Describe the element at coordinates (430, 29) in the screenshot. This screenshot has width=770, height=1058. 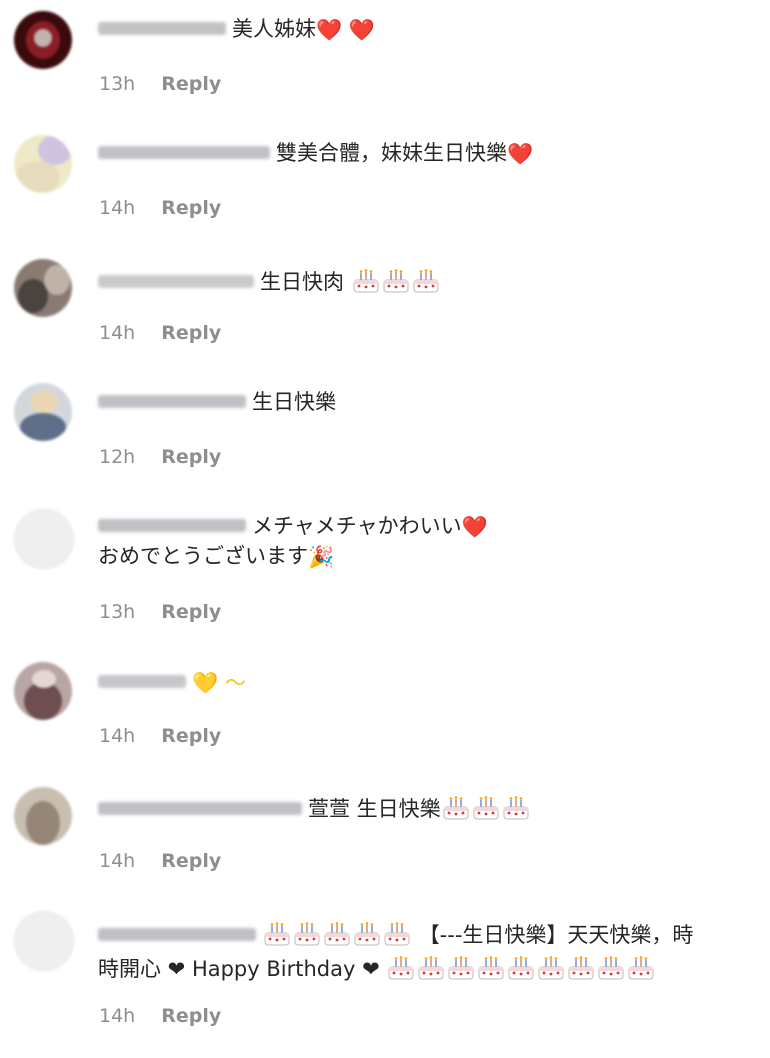
I see `comment-body: 美人姊妹❤️ ❤️` at that location.